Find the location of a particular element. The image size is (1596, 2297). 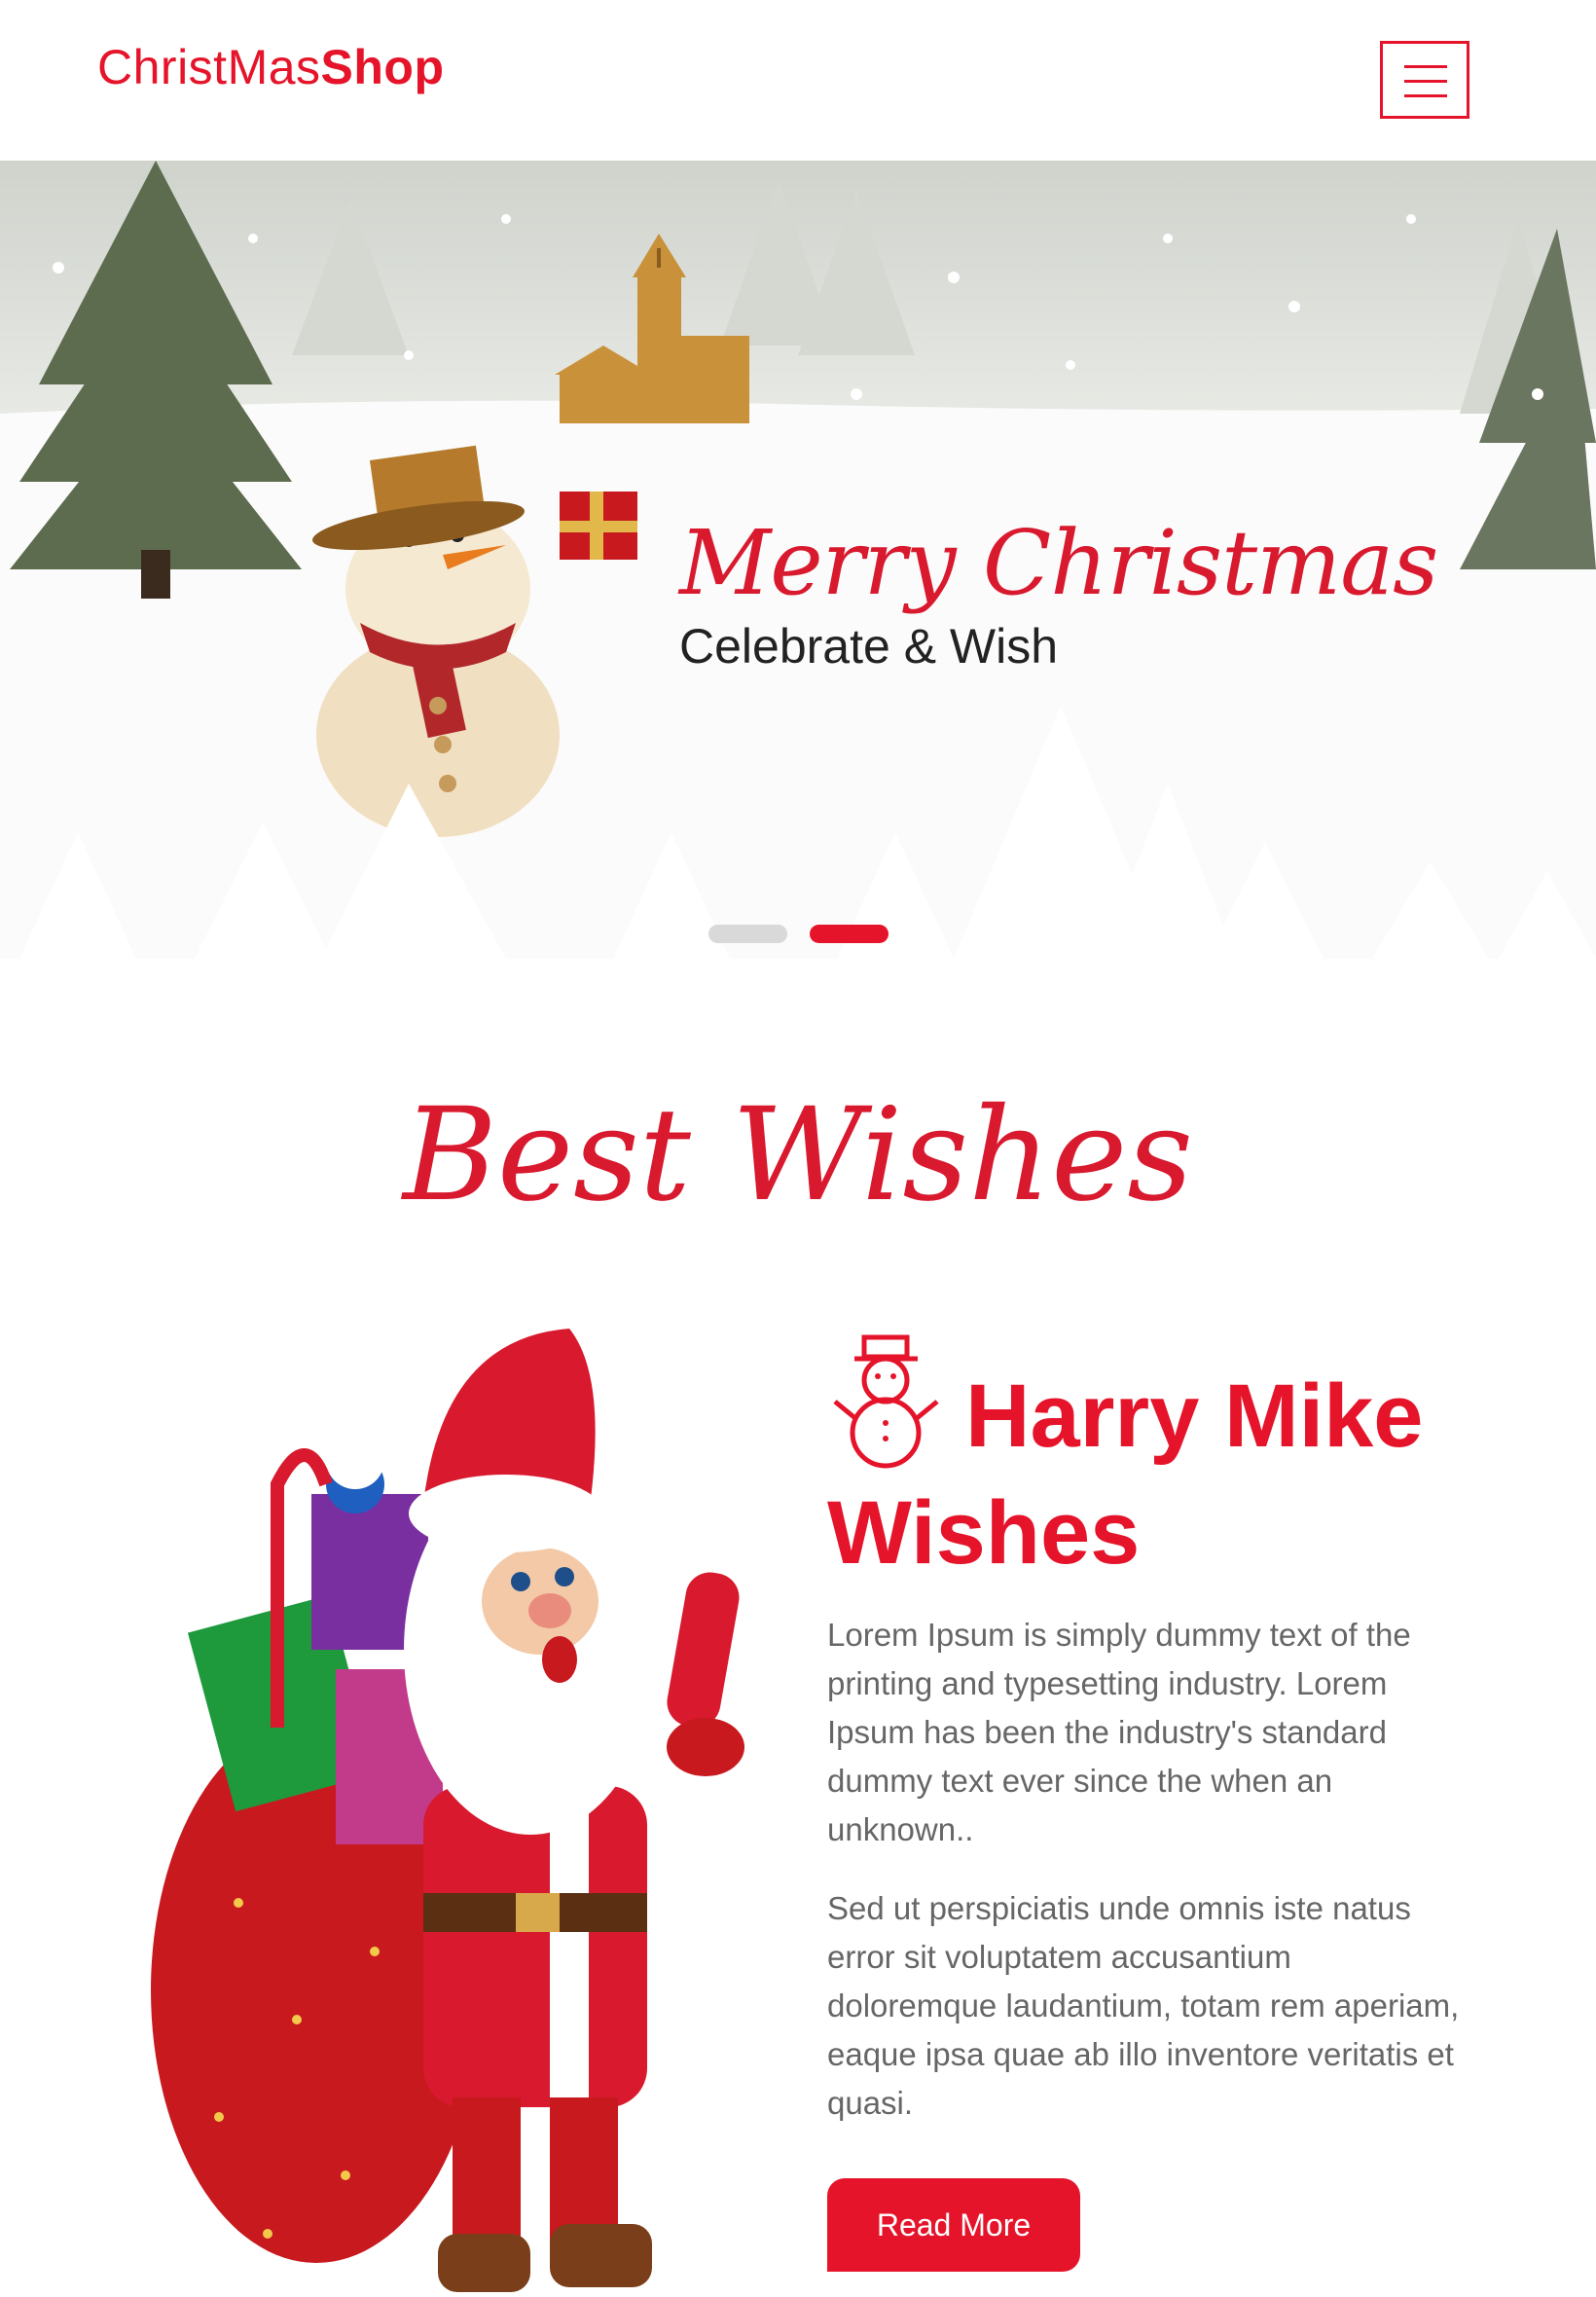

brand-logo: ChristMasShop is located at coordinates (271, 67).